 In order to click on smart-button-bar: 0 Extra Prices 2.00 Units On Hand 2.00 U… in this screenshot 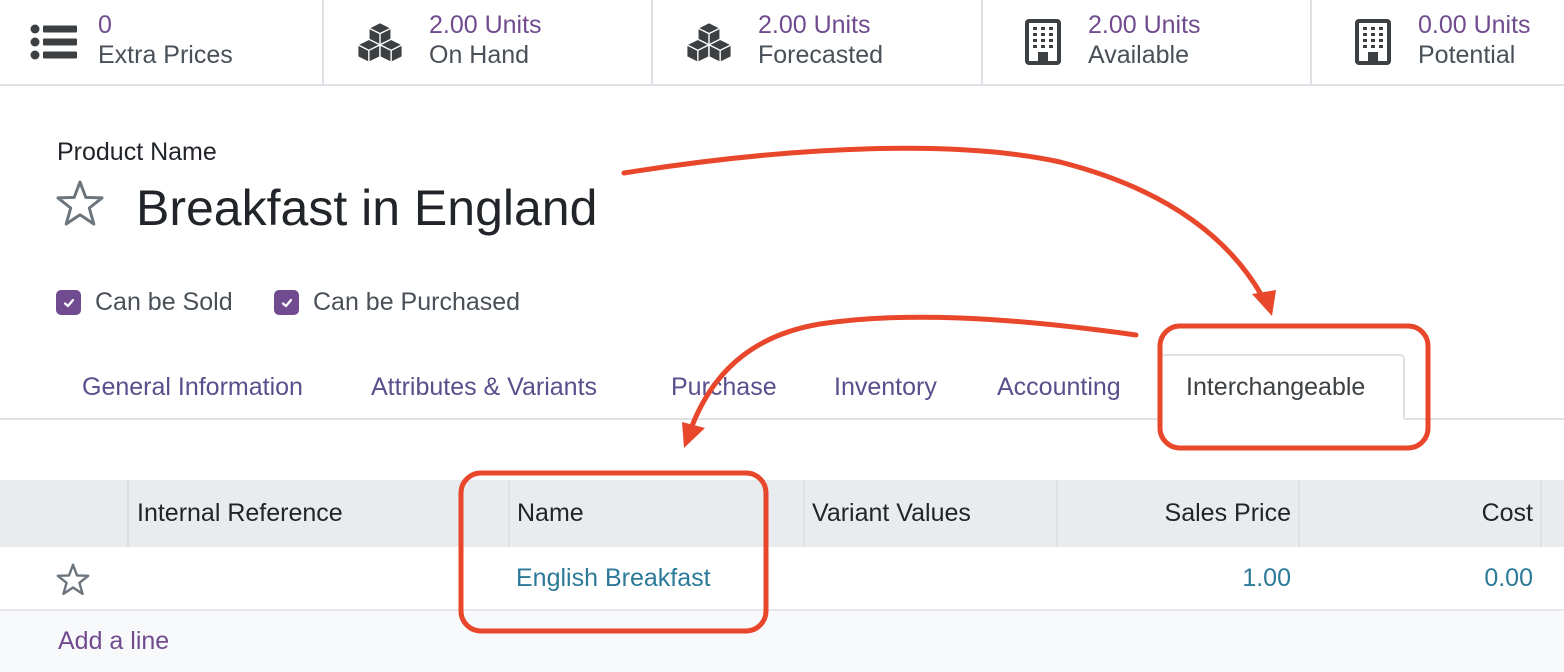, I will do `click(782, 43)`.